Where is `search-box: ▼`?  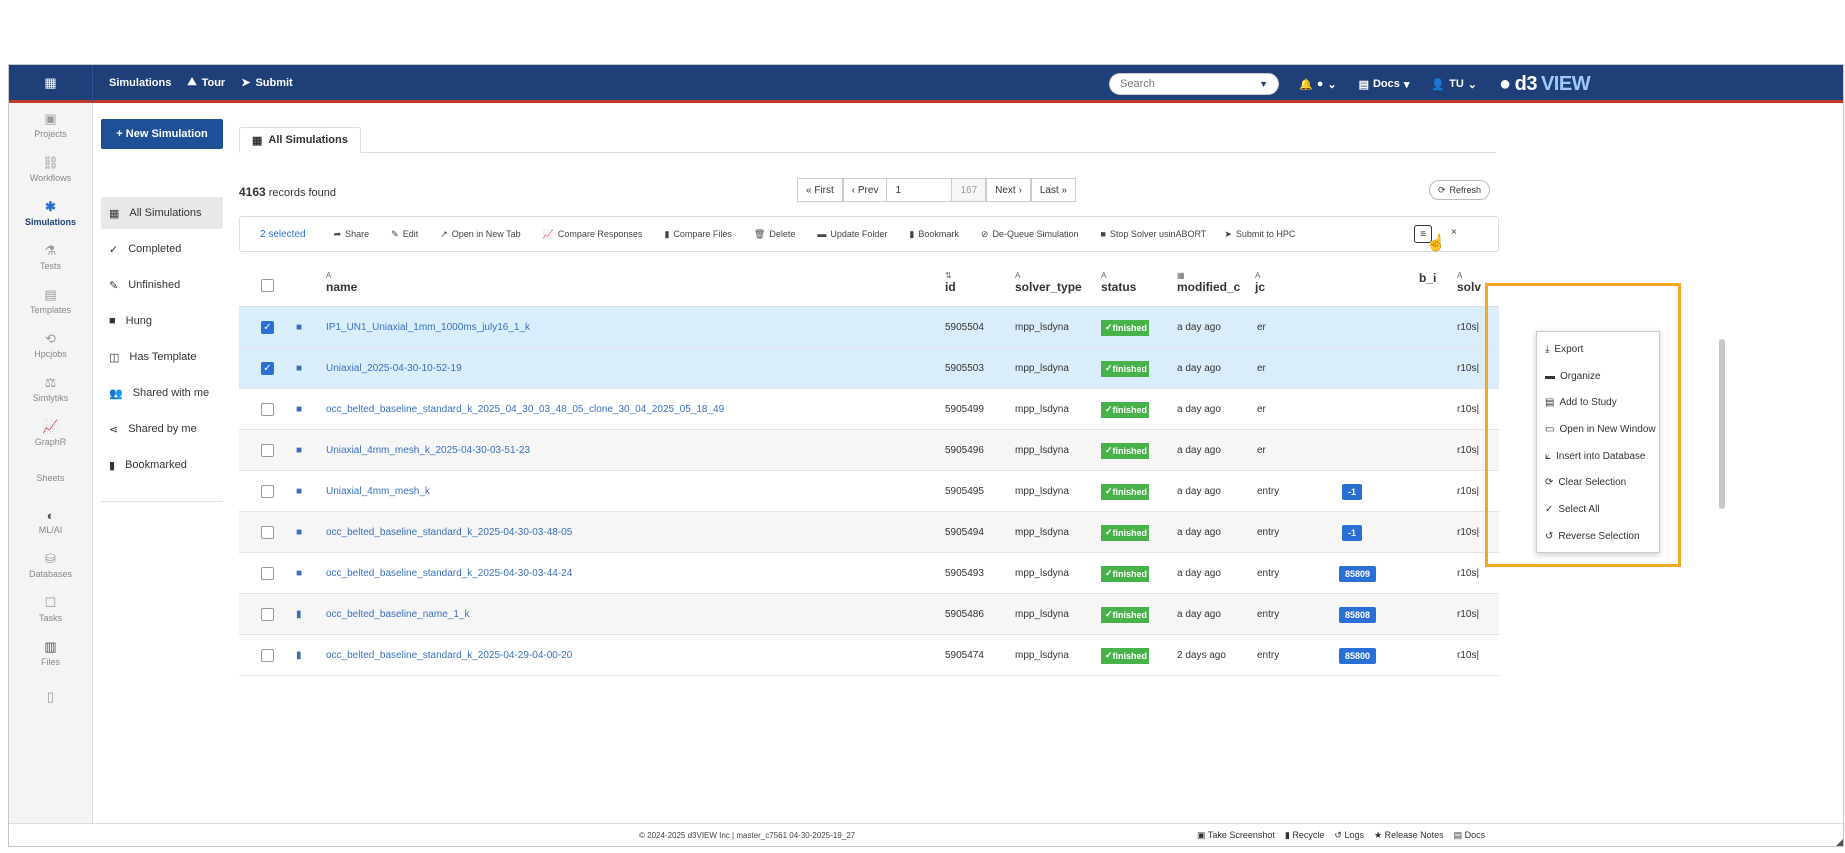 search-box: ▼ is located at coordinates (1194, 84).